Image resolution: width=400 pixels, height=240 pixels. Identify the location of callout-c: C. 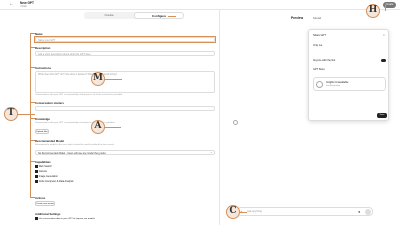
(233, 212).